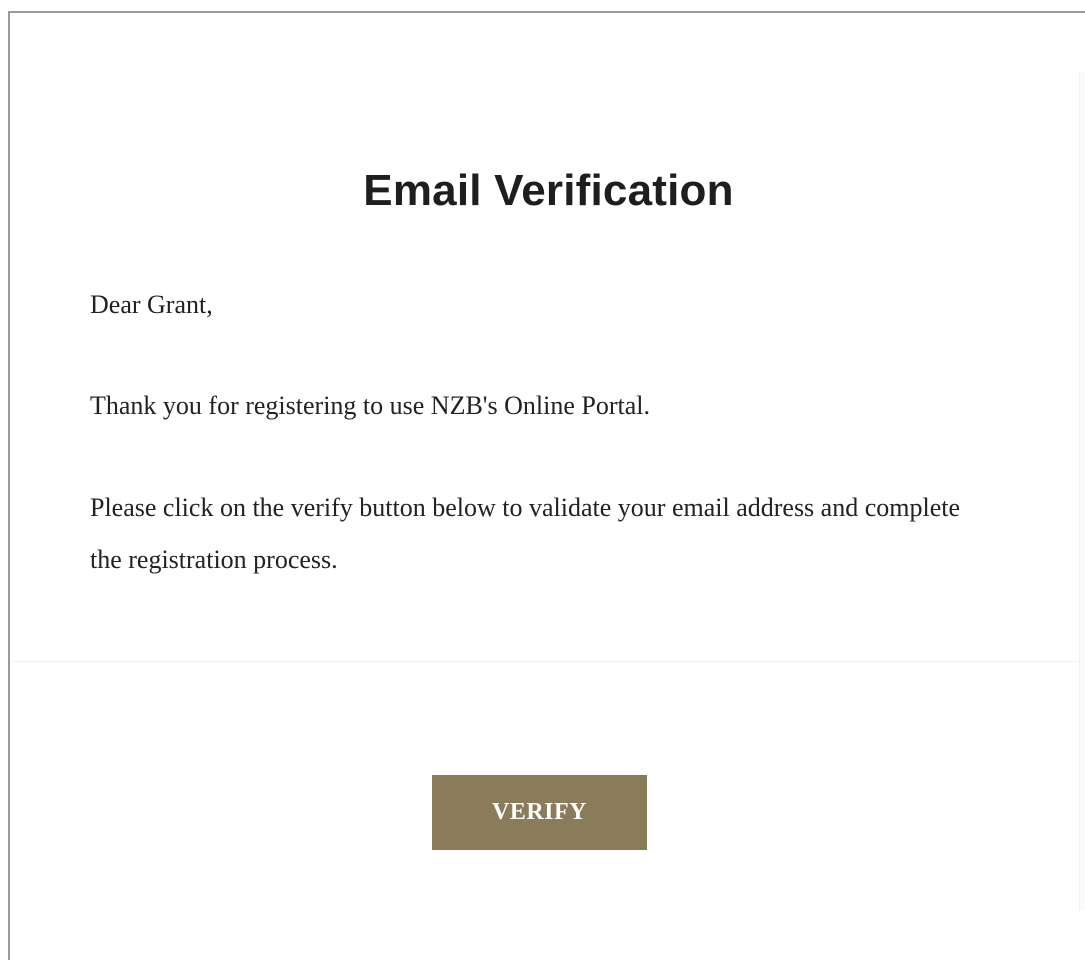 The height and width of the screenshot is (960, 1085). Describe the element at coordinates (1082, 491) in the screenshot. I see `scrollbar-track` at that location.